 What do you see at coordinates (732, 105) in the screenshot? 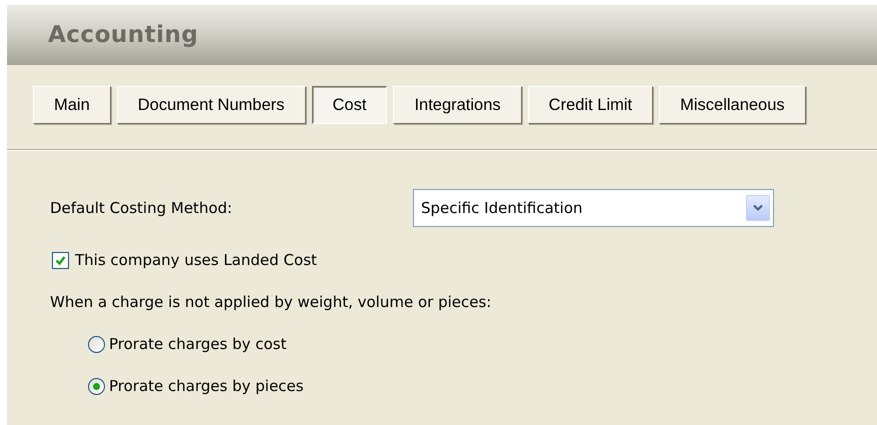
I see `tab: Miscellaneous` at bounding box center [732, 105].